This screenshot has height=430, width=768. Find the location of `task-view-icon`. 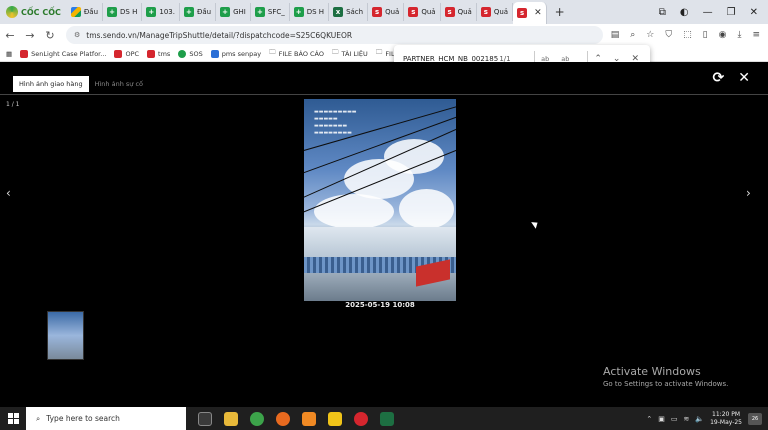

task-view-icon is located at coordinates (205, 418).